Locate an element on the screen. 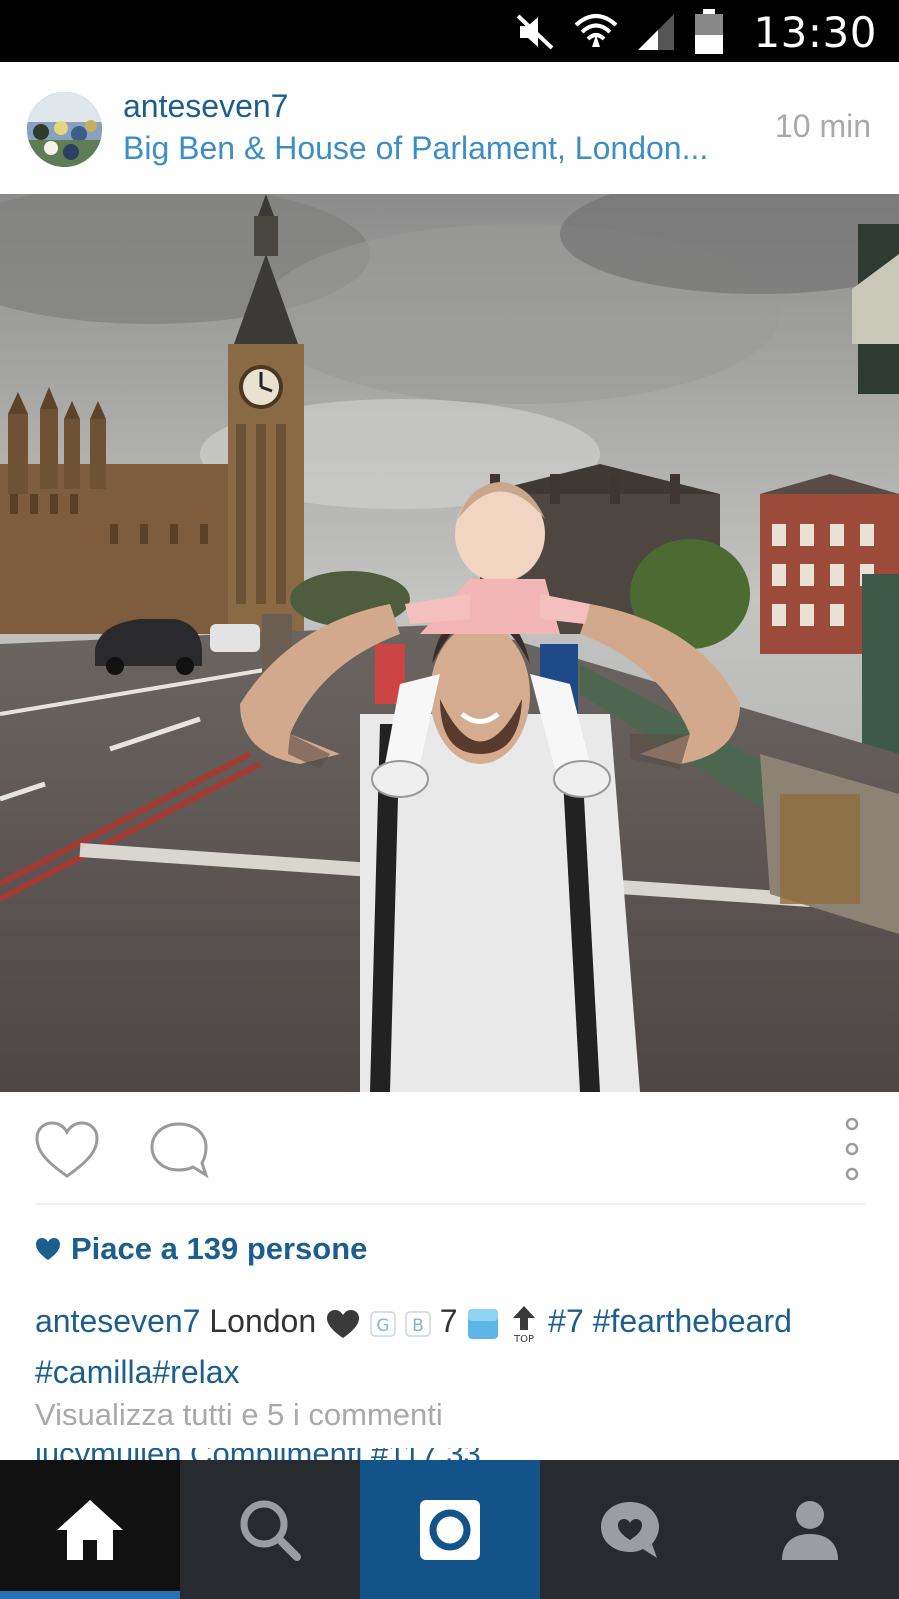 The image size is (899, 1599). nav-news-tab is located at coordinates (630, 1529).